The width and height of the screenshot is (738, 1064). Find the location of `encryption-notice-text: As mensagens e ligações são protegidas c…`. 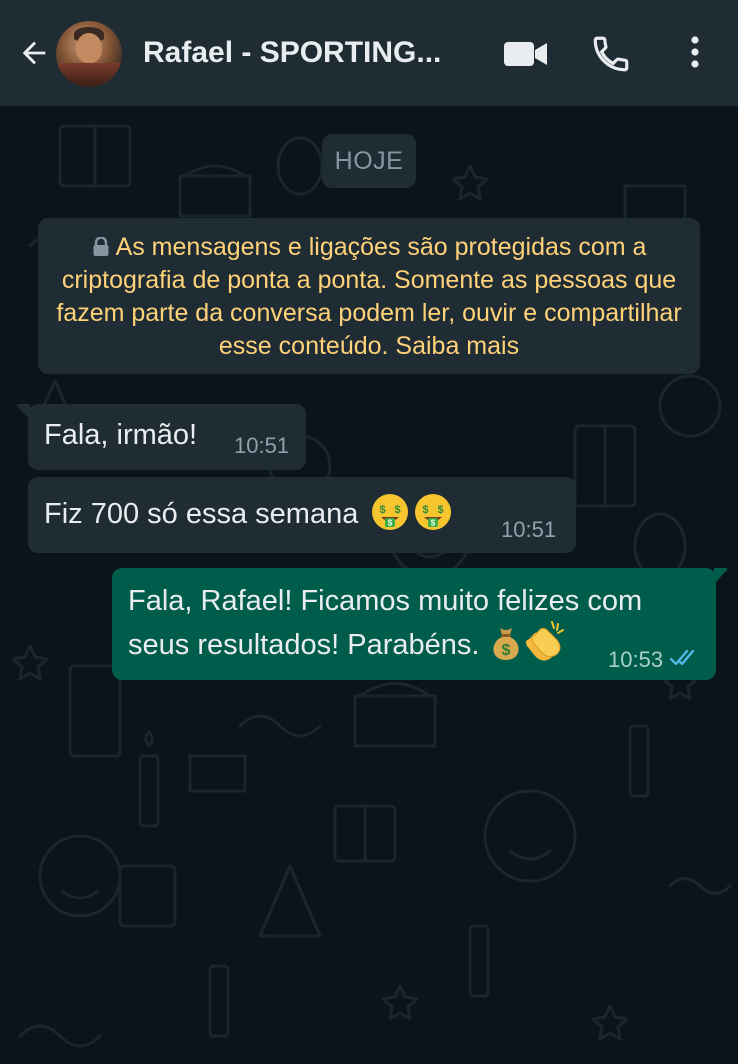

encryption-notice-text: As mensagens e ligações são protegidas c… is located at coordinates (369, 296).